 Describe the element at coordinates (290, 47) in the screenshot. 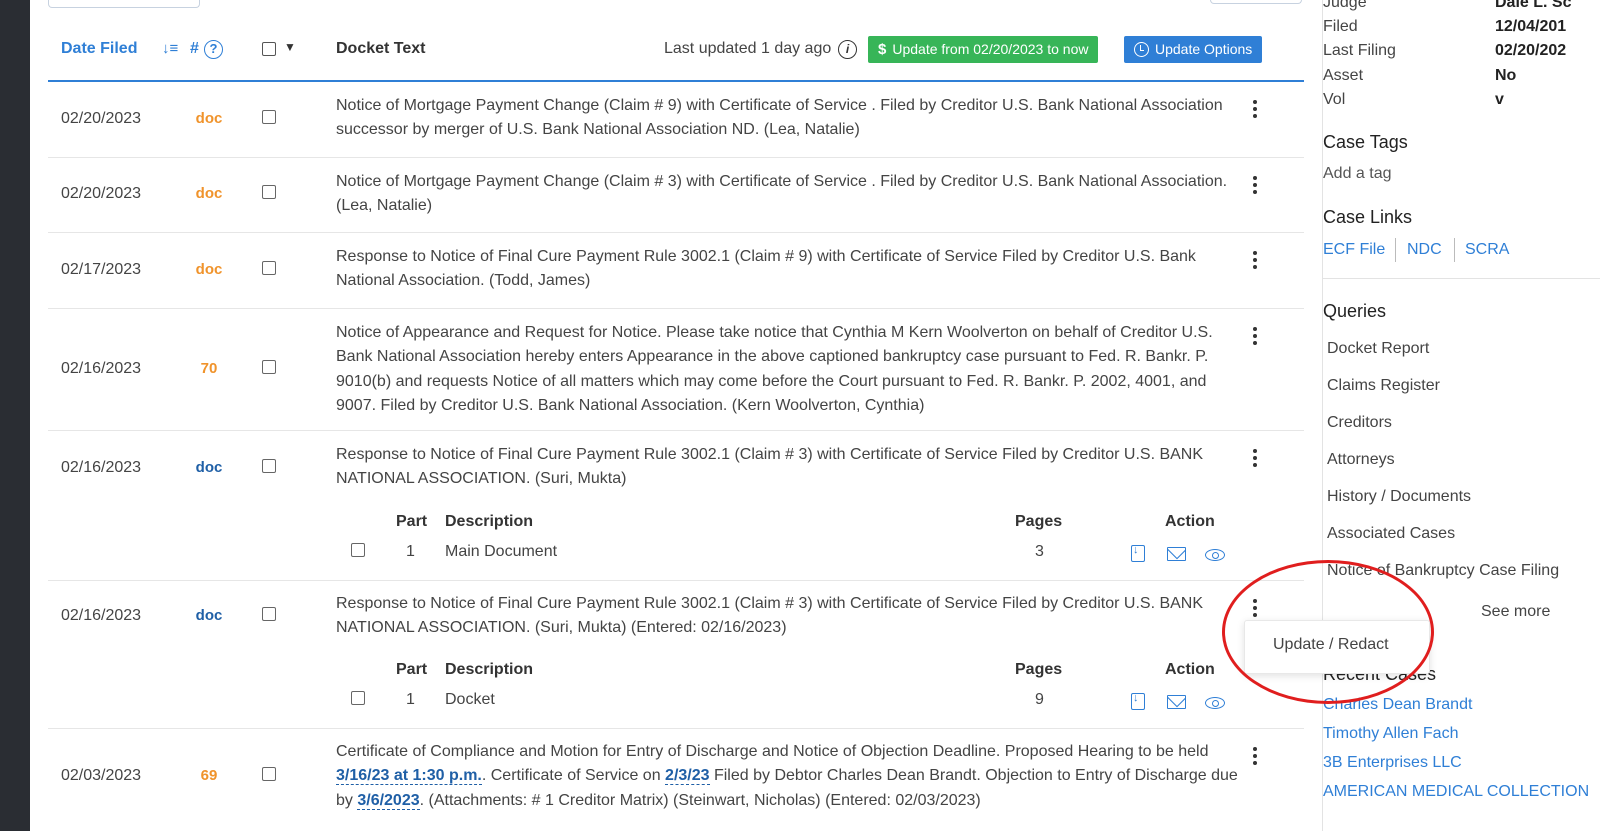

I see `select-menu-caret-icon: ▼` at that location.